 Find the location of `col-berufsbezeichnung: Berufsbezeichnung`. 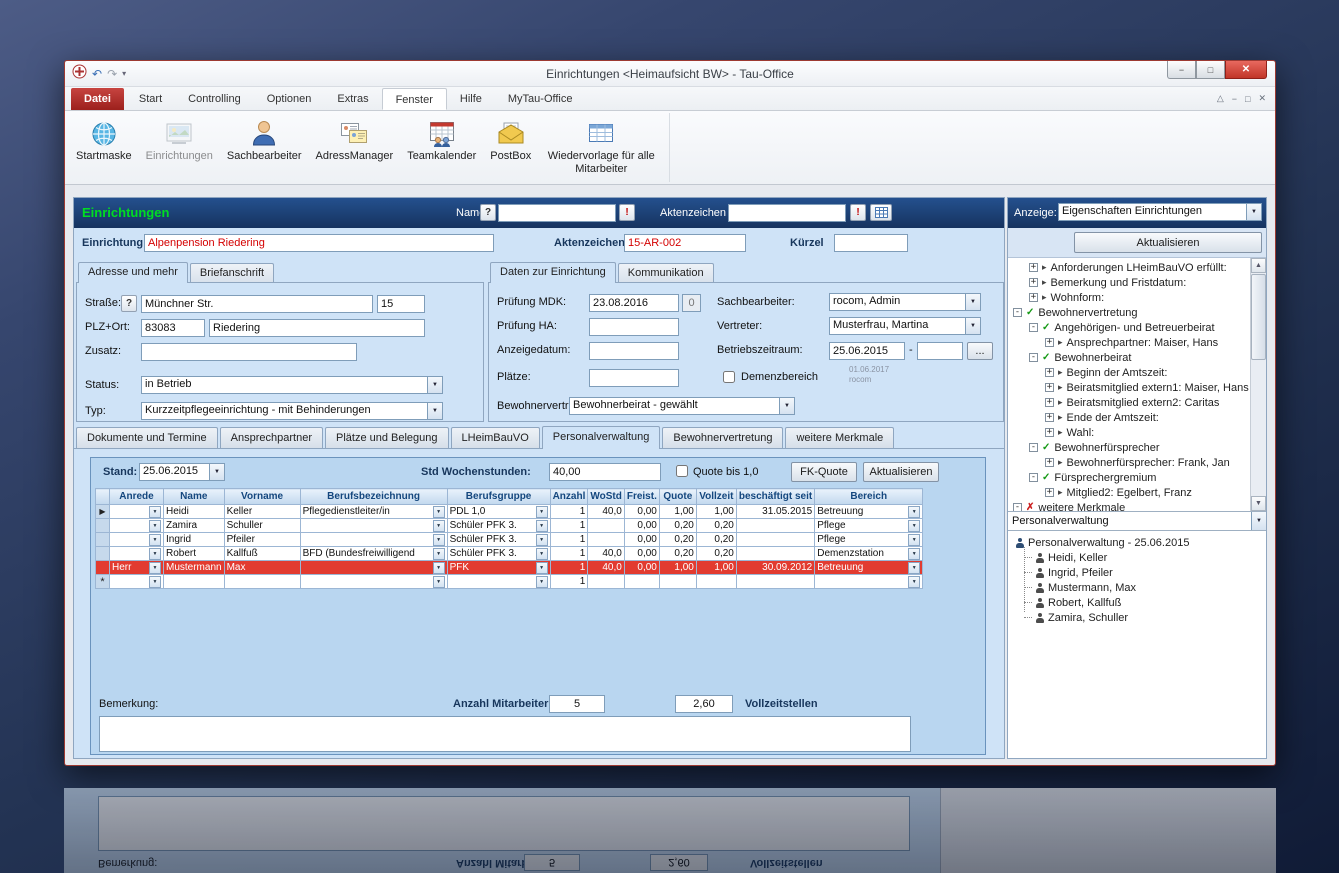

col-berufsbezeichnung: Berufsbezeichnung is located at coordinates (373, 496).